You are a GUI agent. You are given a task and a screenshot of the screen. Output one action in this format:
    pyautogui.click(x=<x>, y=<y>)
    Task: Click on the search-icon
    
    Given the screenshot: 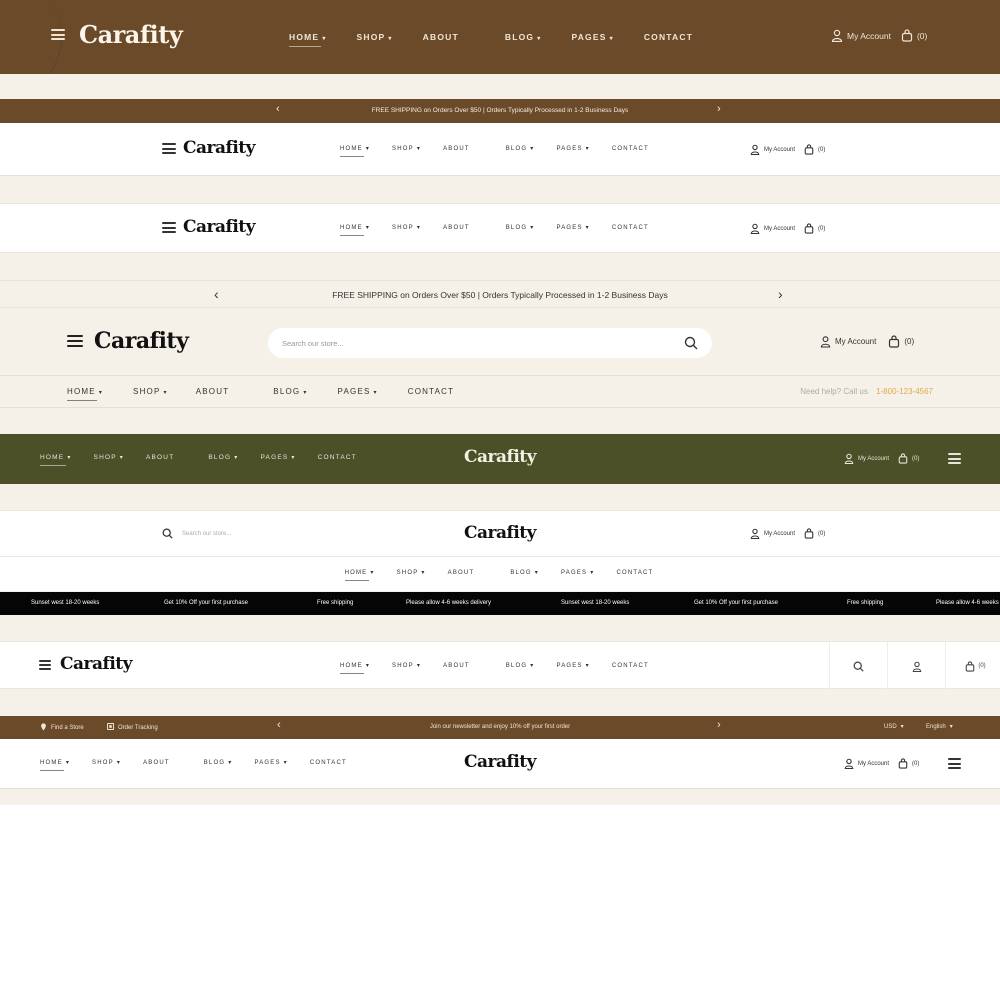 What is the action you would take?
    pyautogui.click(x=691, y=343)
    